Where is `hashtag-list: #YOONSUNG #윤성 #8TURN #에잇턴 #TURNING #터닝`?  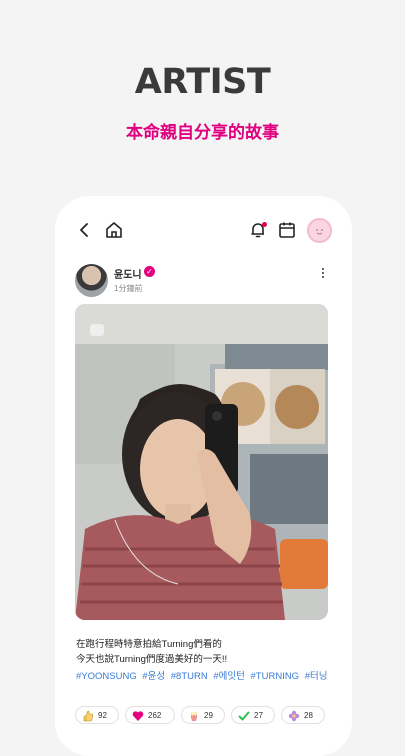
hashtag-list: #YOONSUNG #윤성 #8TURN #에잇턴 #TURNING #터닝 is located at coordinates (206, 675).